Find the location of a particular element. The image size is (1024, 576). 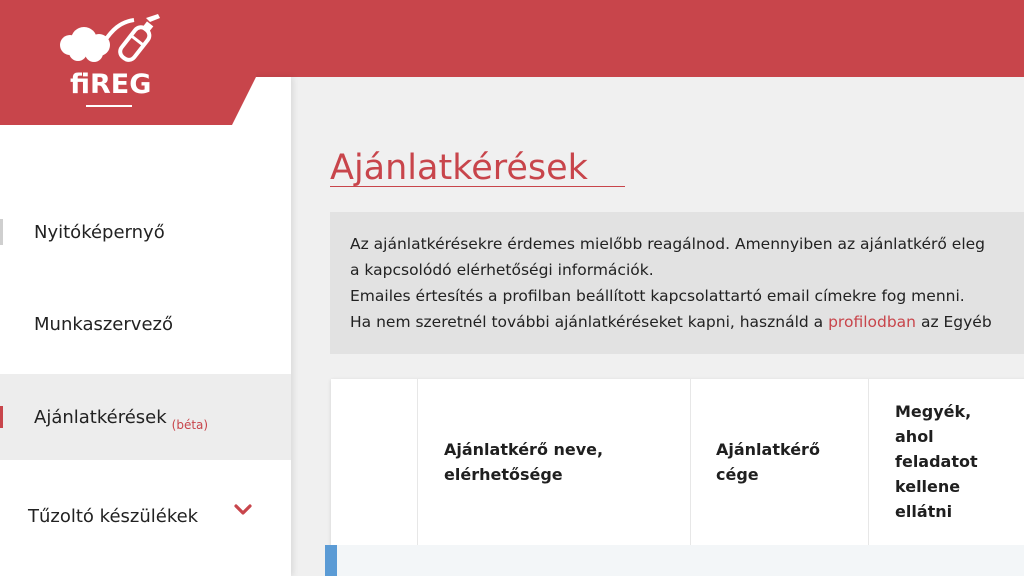

sidebar-item-work-organizer: Munkaszervező is located at coordinates (145, 324).